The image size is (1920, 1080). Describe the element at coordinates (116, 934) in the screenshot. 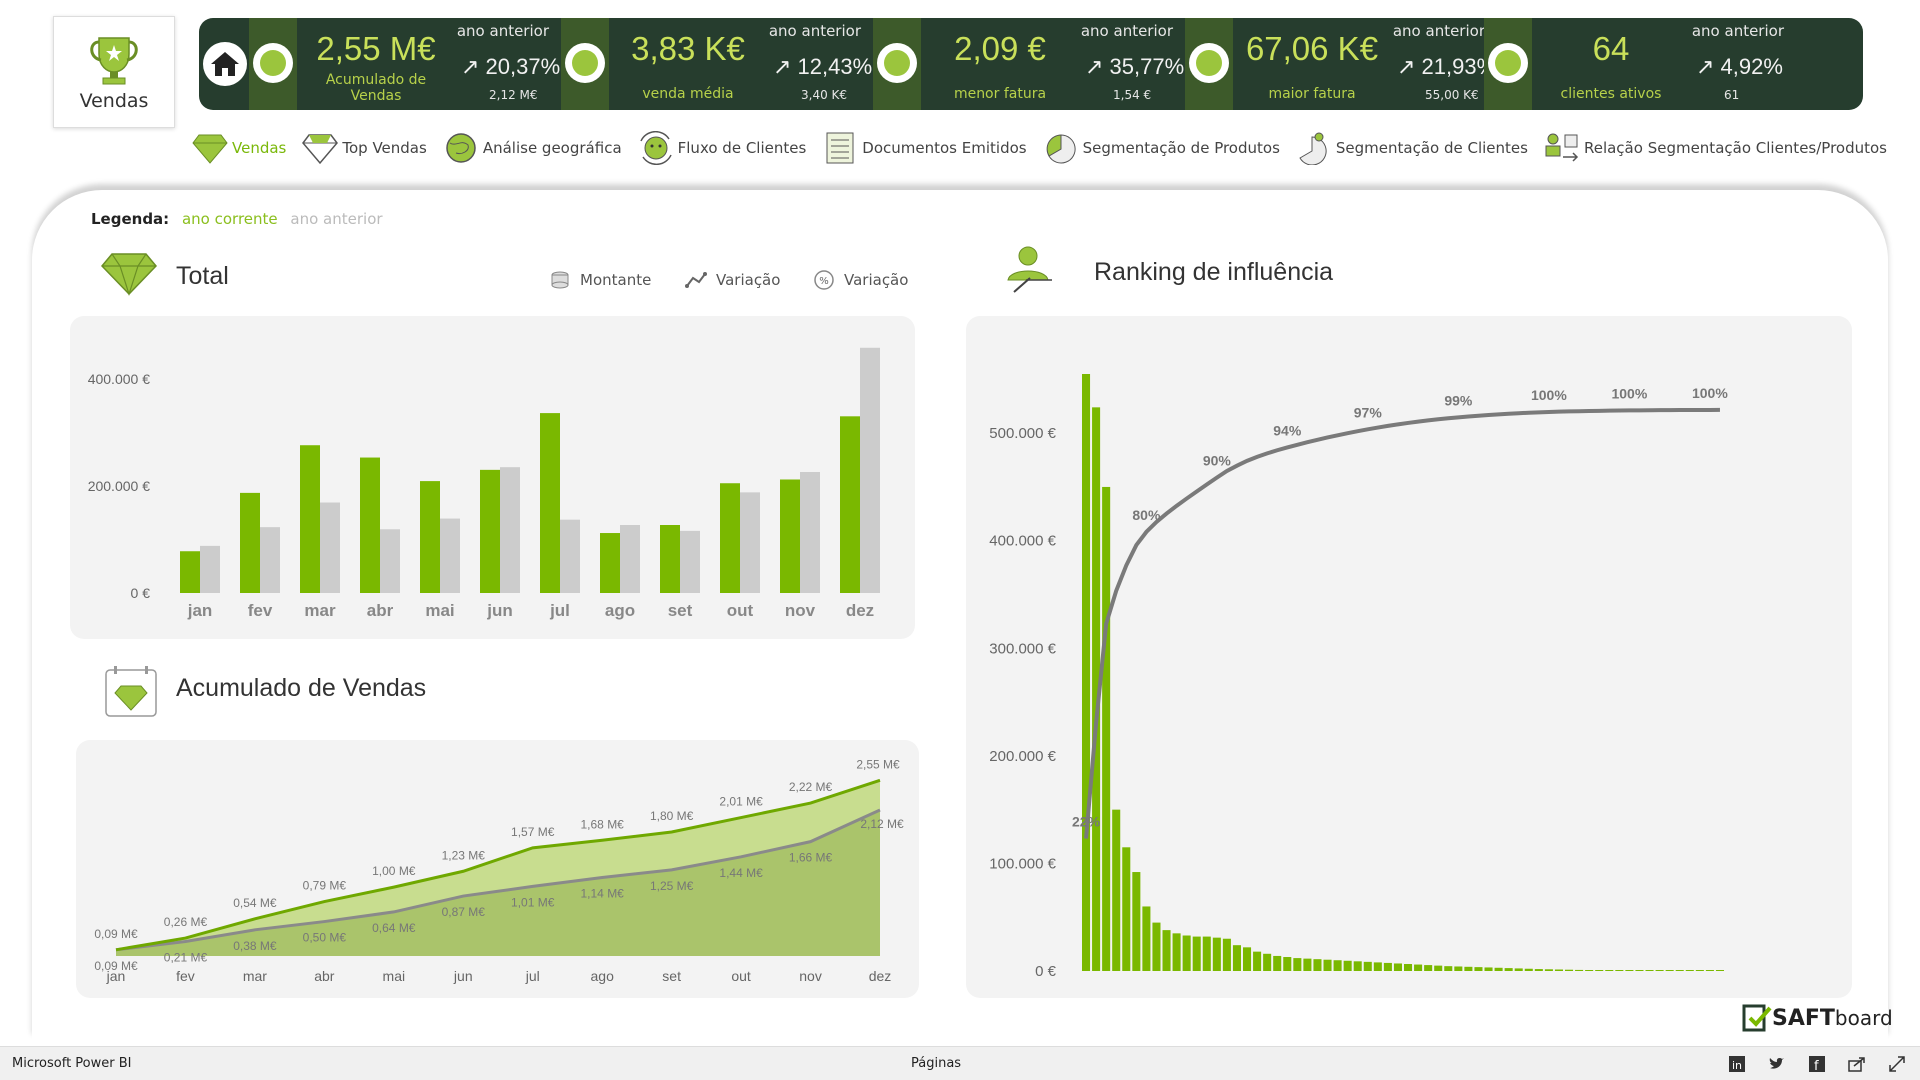

I see `data-label-current: 0,09 M€` at that location.